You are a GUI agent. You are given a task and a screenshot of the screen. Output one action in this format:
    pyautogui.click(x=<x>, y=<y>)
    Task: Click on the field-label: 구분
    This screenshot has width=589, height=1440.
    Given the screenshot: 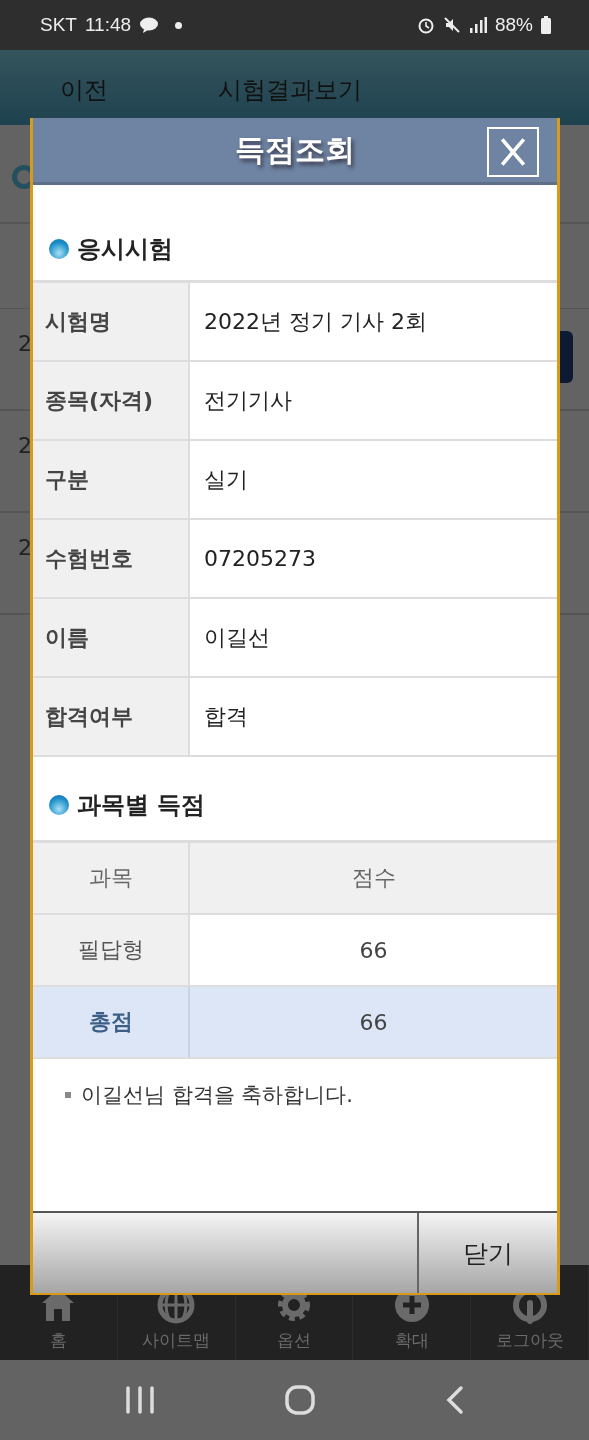 What is the action you would take?
    pyautogui.click(x=111, y=479)
    